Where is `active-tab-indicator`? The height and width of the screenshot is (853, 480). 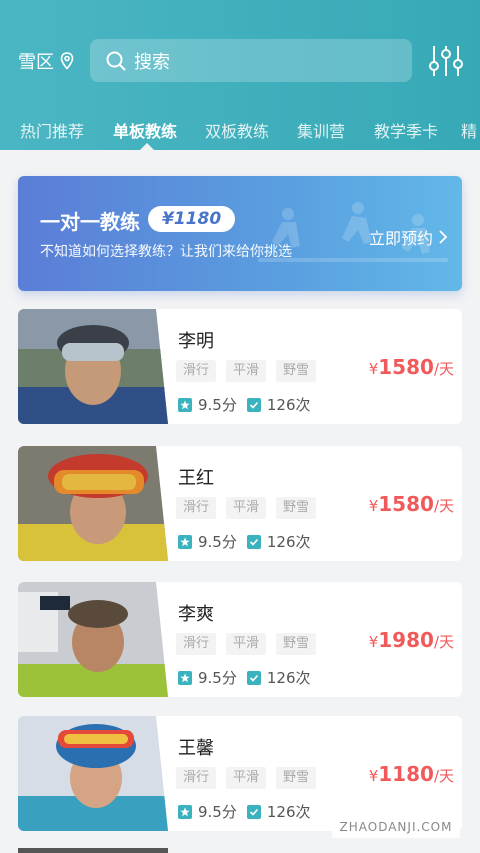
active-tab-indicator is located at coordinates (147, 146).